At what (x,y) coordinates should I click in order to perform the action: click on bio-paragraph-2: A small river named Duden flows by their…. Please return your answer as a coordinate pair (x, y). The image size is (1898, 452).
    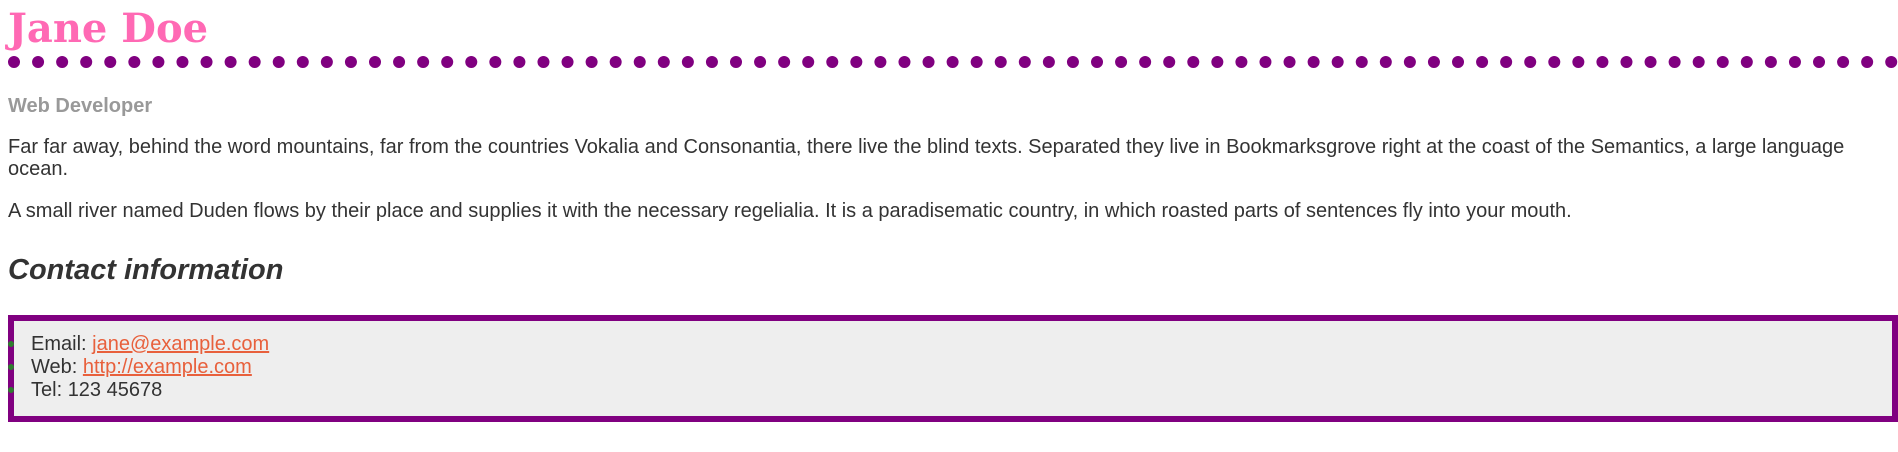
    Looking at the image, I should click on (790, 211).